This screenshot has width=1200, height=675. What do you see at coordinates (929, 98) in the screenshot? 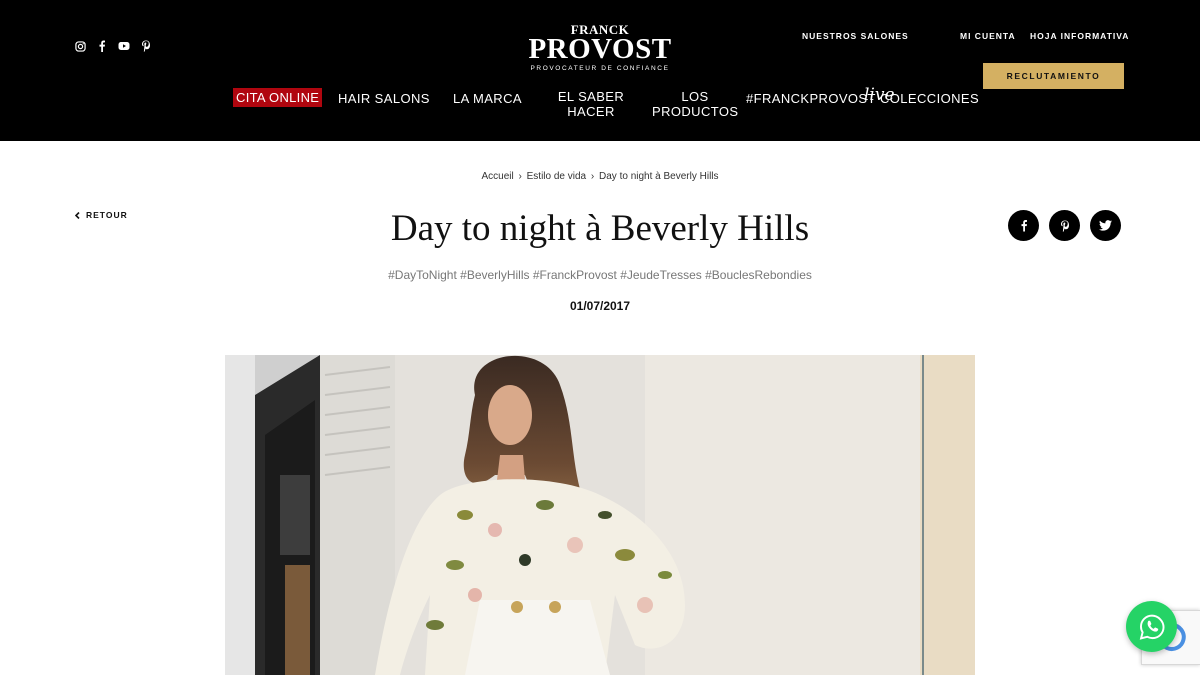
I see `nav-colecciones: COLECCIONES` at bounding box center [929, 98].